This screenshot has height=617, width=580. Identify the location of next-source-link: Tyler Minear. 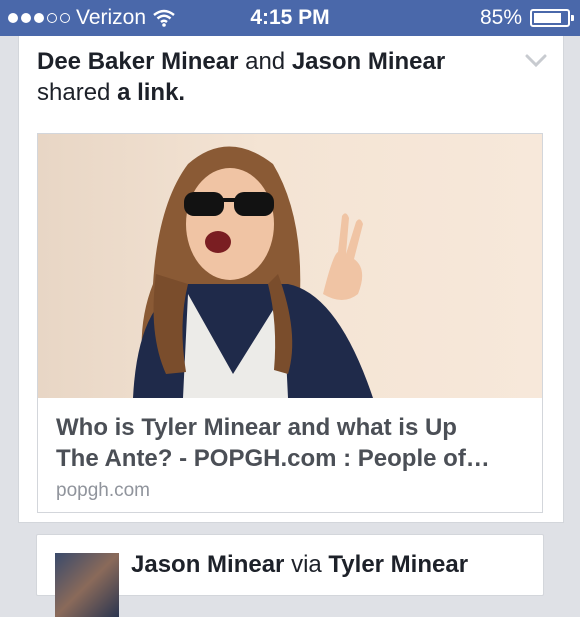
(398, 564).